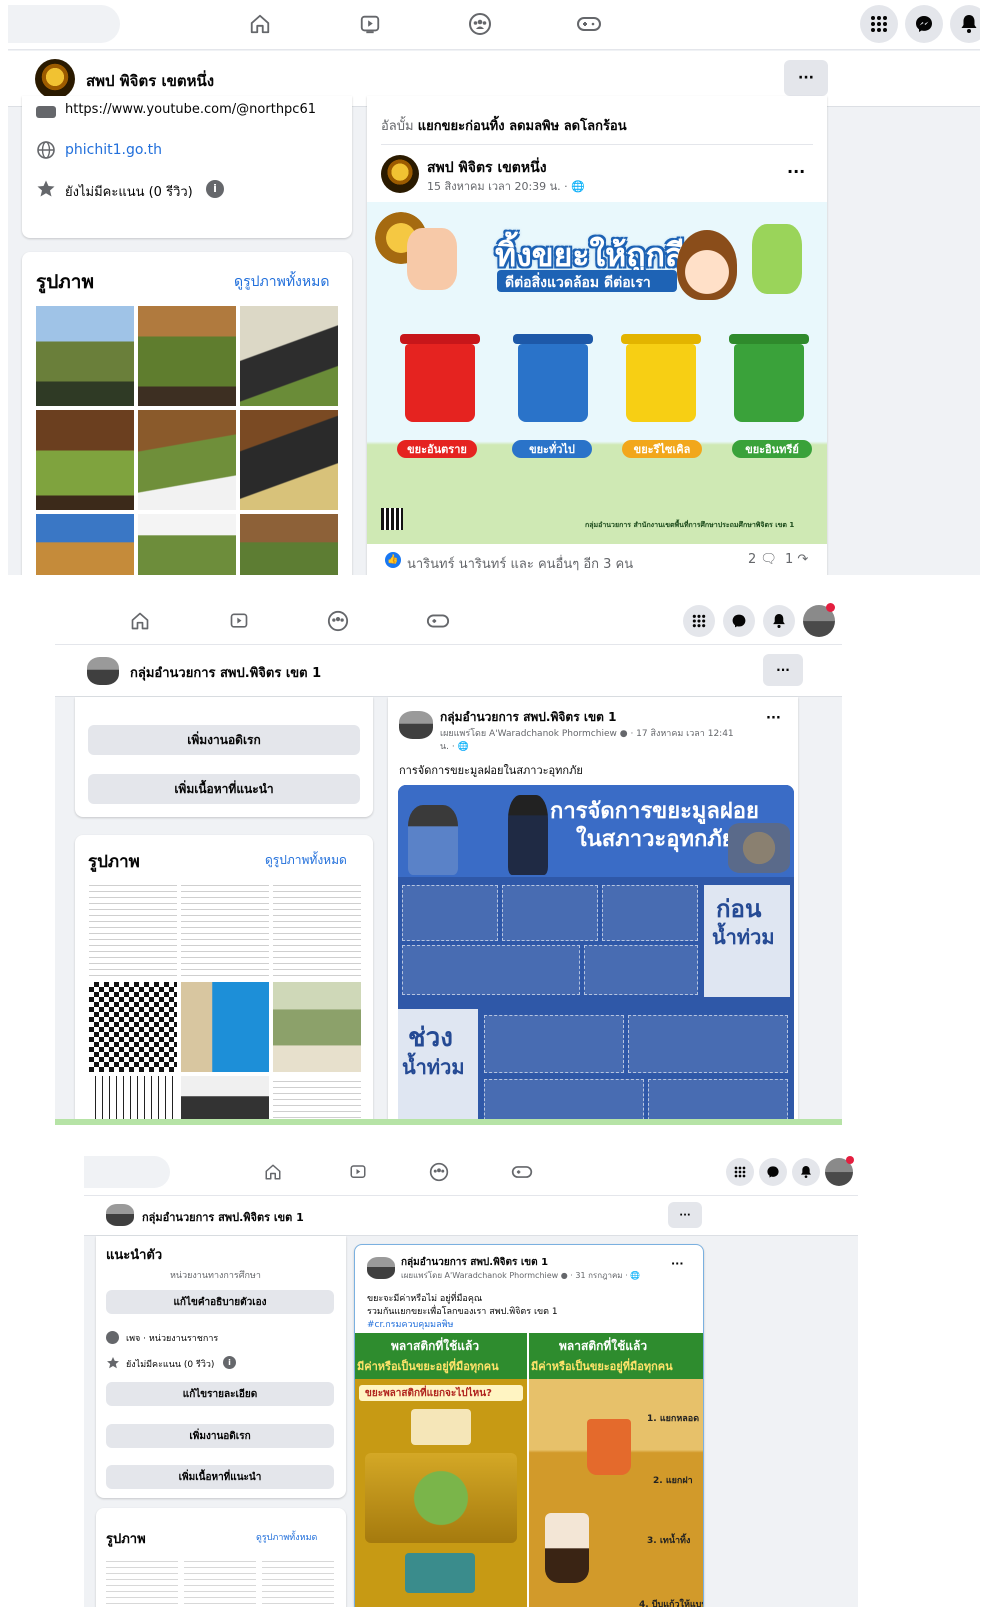  I want to click on album-name: แยกขยะก่อนทิ้ง ลดมลพิษ ลดโลกร้อน, so click(522, 126).